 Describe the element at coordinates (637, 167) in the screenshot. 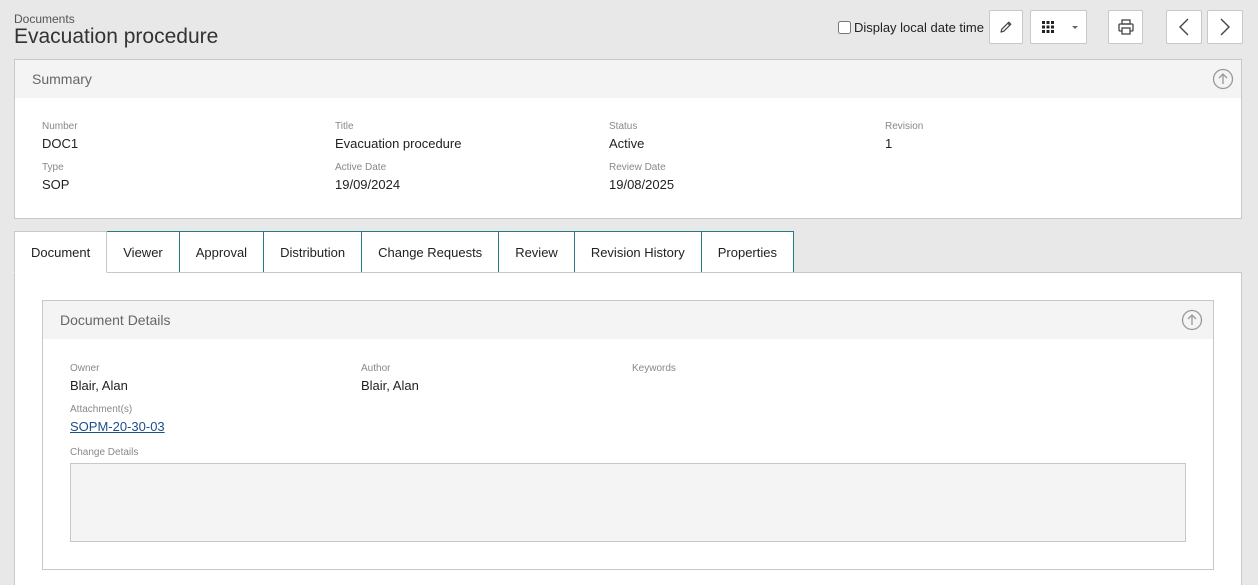

I see `review-date-label: Review Date` at that location.